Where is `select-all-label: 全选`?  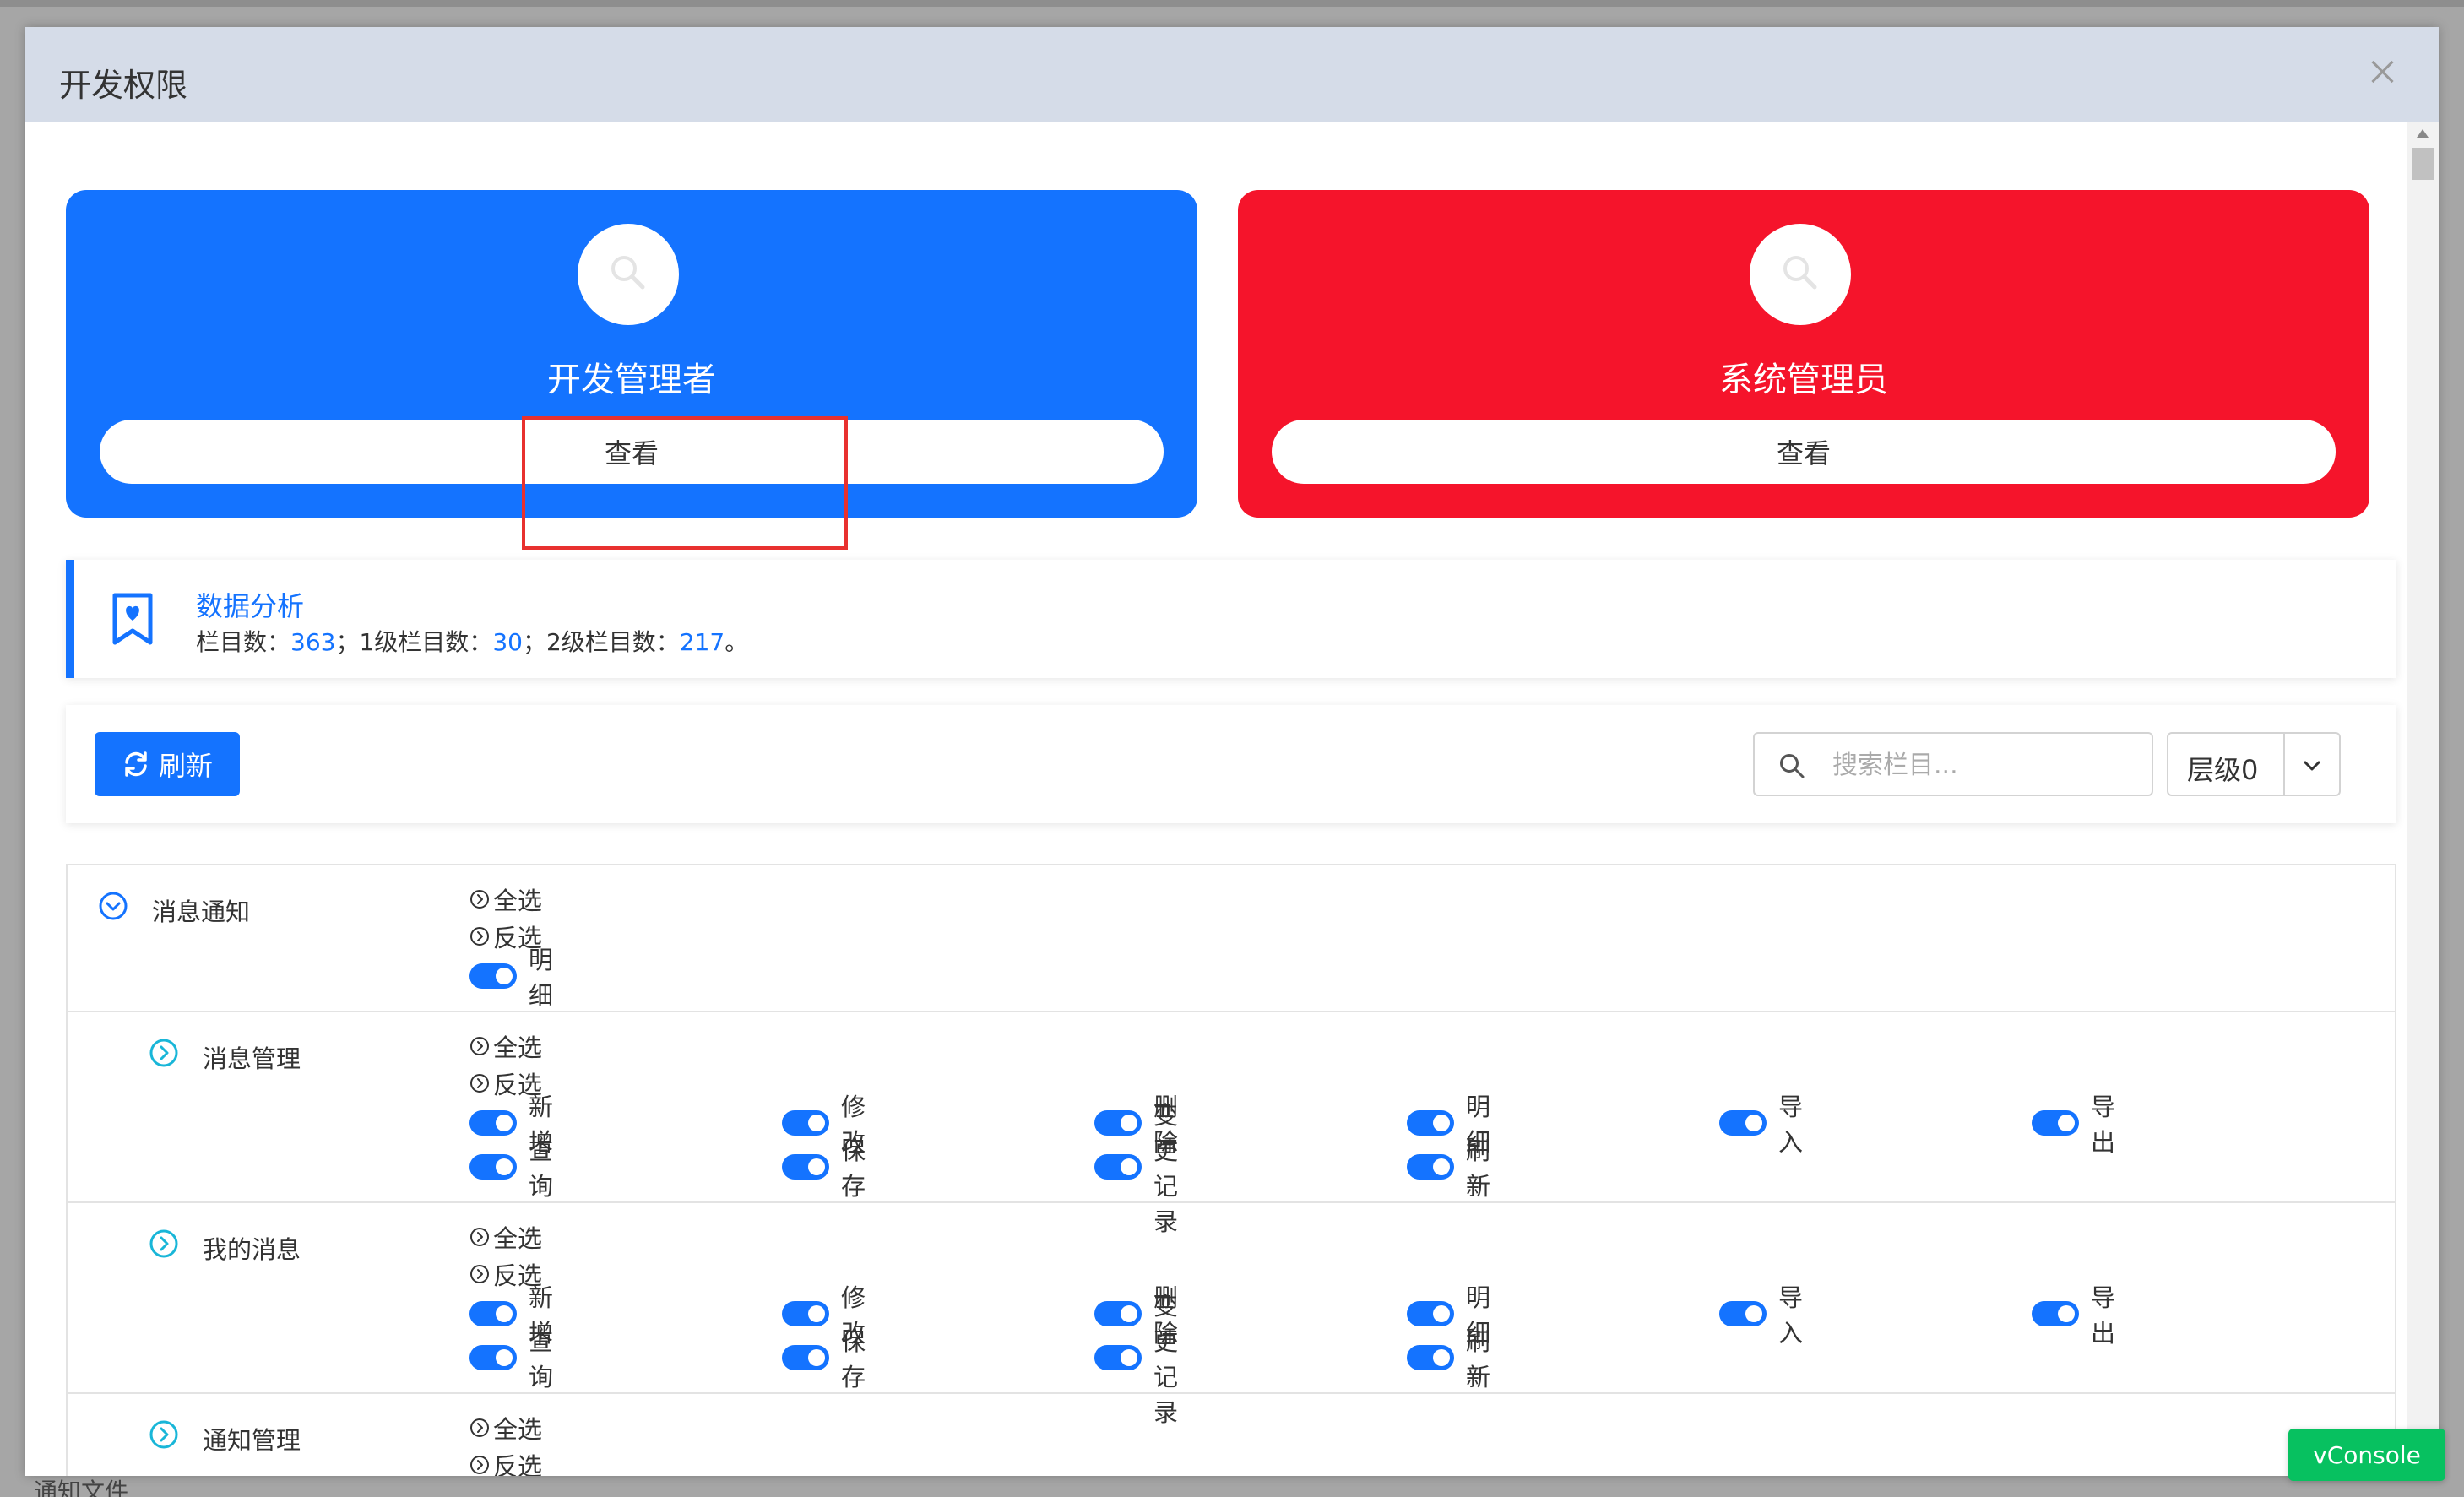 select-all-label: 全选 is located at coordinates (518, 901).